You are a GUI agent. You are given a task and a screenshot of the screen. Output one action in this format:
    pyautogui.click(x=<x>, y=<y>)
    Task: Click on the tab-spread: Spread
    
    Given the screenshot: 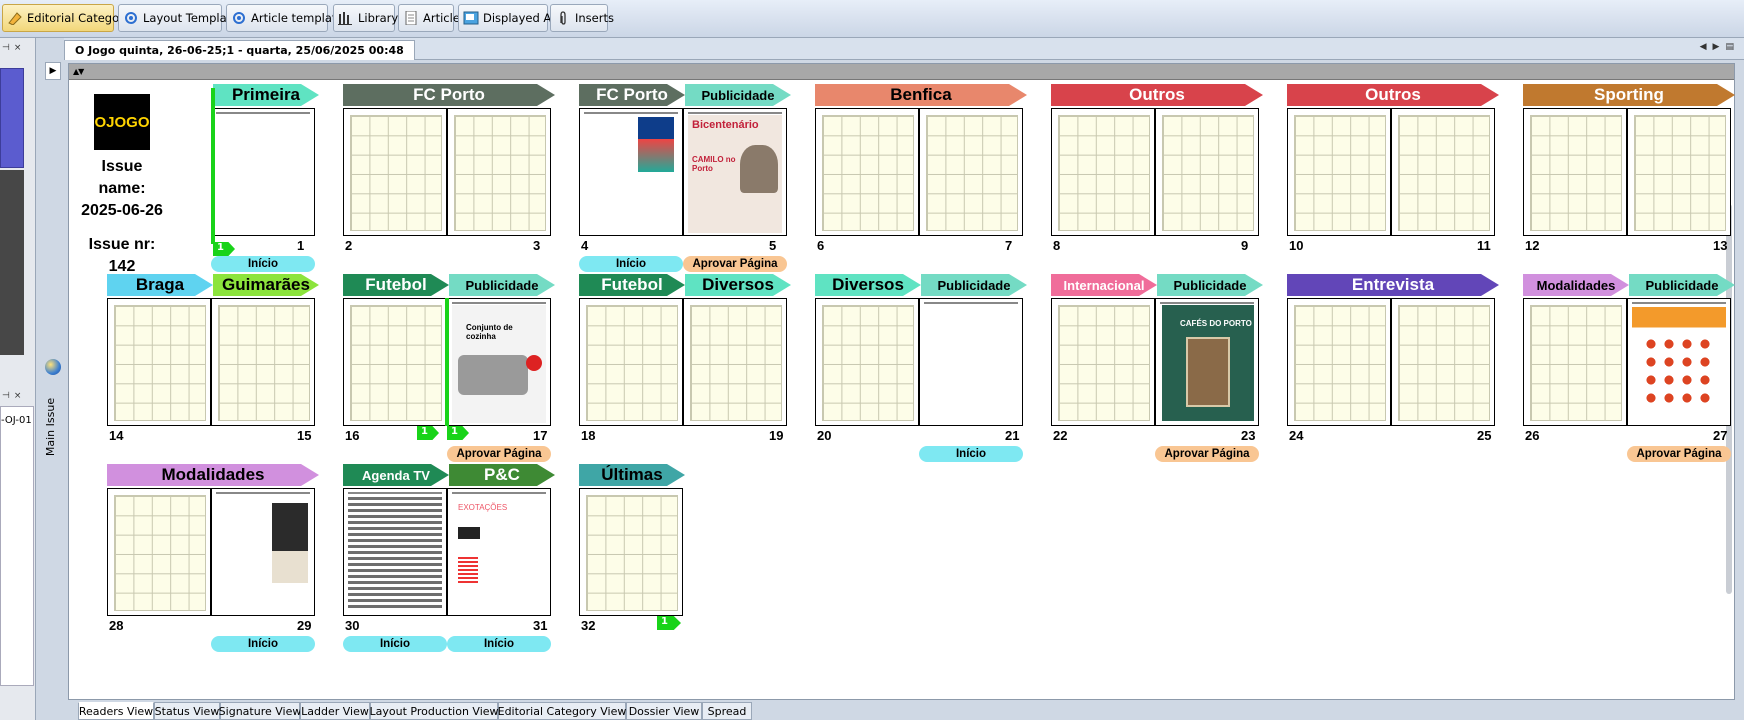 What is the action you would take?
    pyautogui.click(x=727, y=711)
    